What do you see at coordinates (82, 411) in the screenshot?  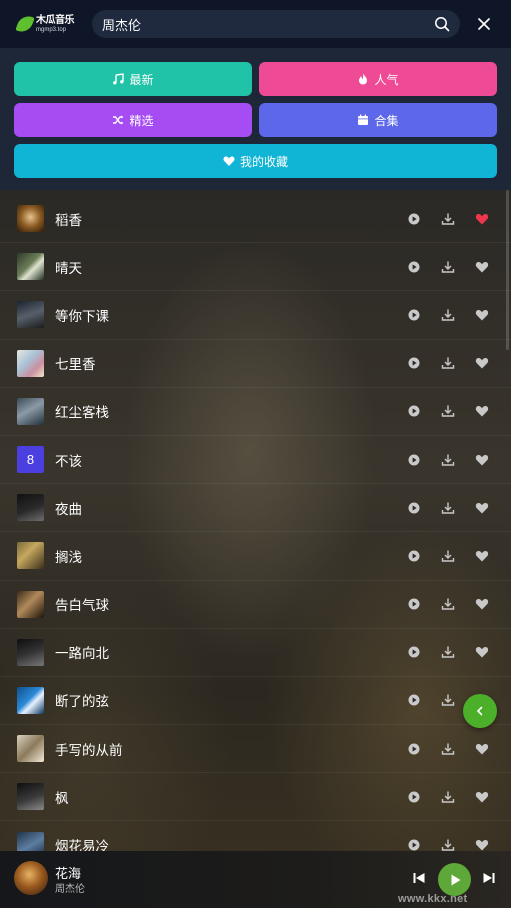 I see `song-title: 红尘客栈` at bounding box center [82, 411].